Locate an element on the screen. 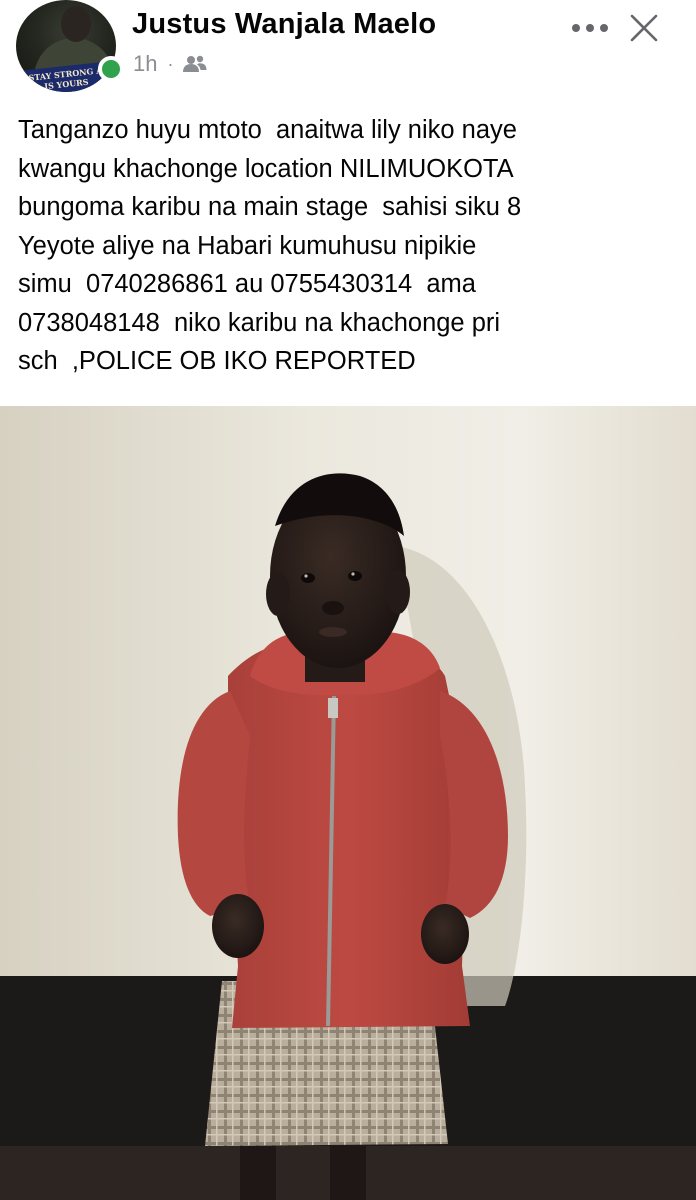 The height and width of the screenshot is (1200, 696). post-body-line: simu 0740286861 au 0755430314 ama is located at coordinates (247, 284).